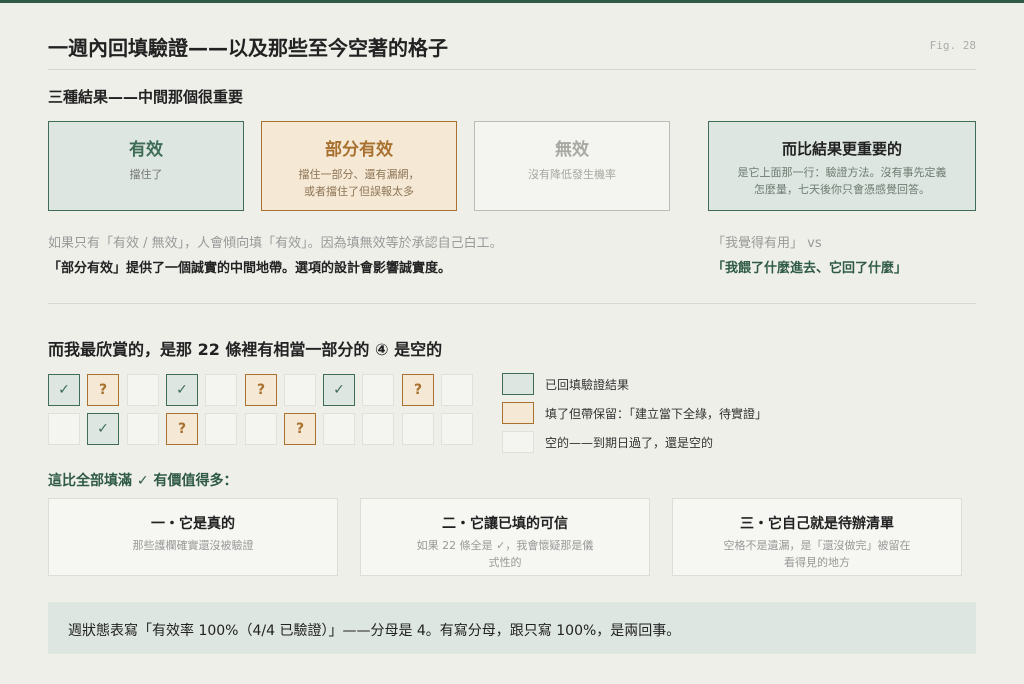 The width and height of the screenshot is (1024, 684). What do you see at coordinates (810, 268) in the screenshot?
I see `quote-line-2: 「我餵了什麼進去、它回了什麼」` at bounding box center [810, 268].